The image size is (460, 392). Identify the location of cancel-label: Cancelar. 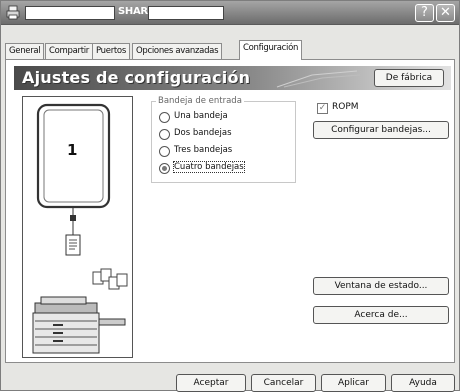
(283, 383).